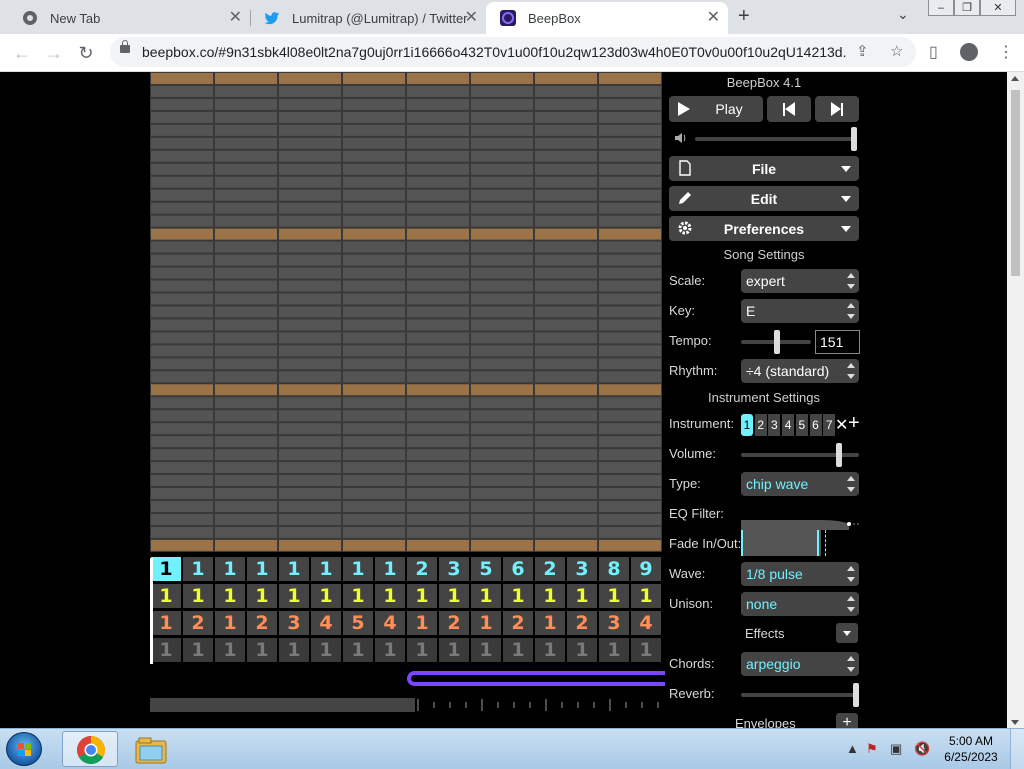 The height and width of the screenshot is (769, 1024). Describe the element at coordinates (471, 18) in the screenshot. I see `close-icon: ✕` at that location.